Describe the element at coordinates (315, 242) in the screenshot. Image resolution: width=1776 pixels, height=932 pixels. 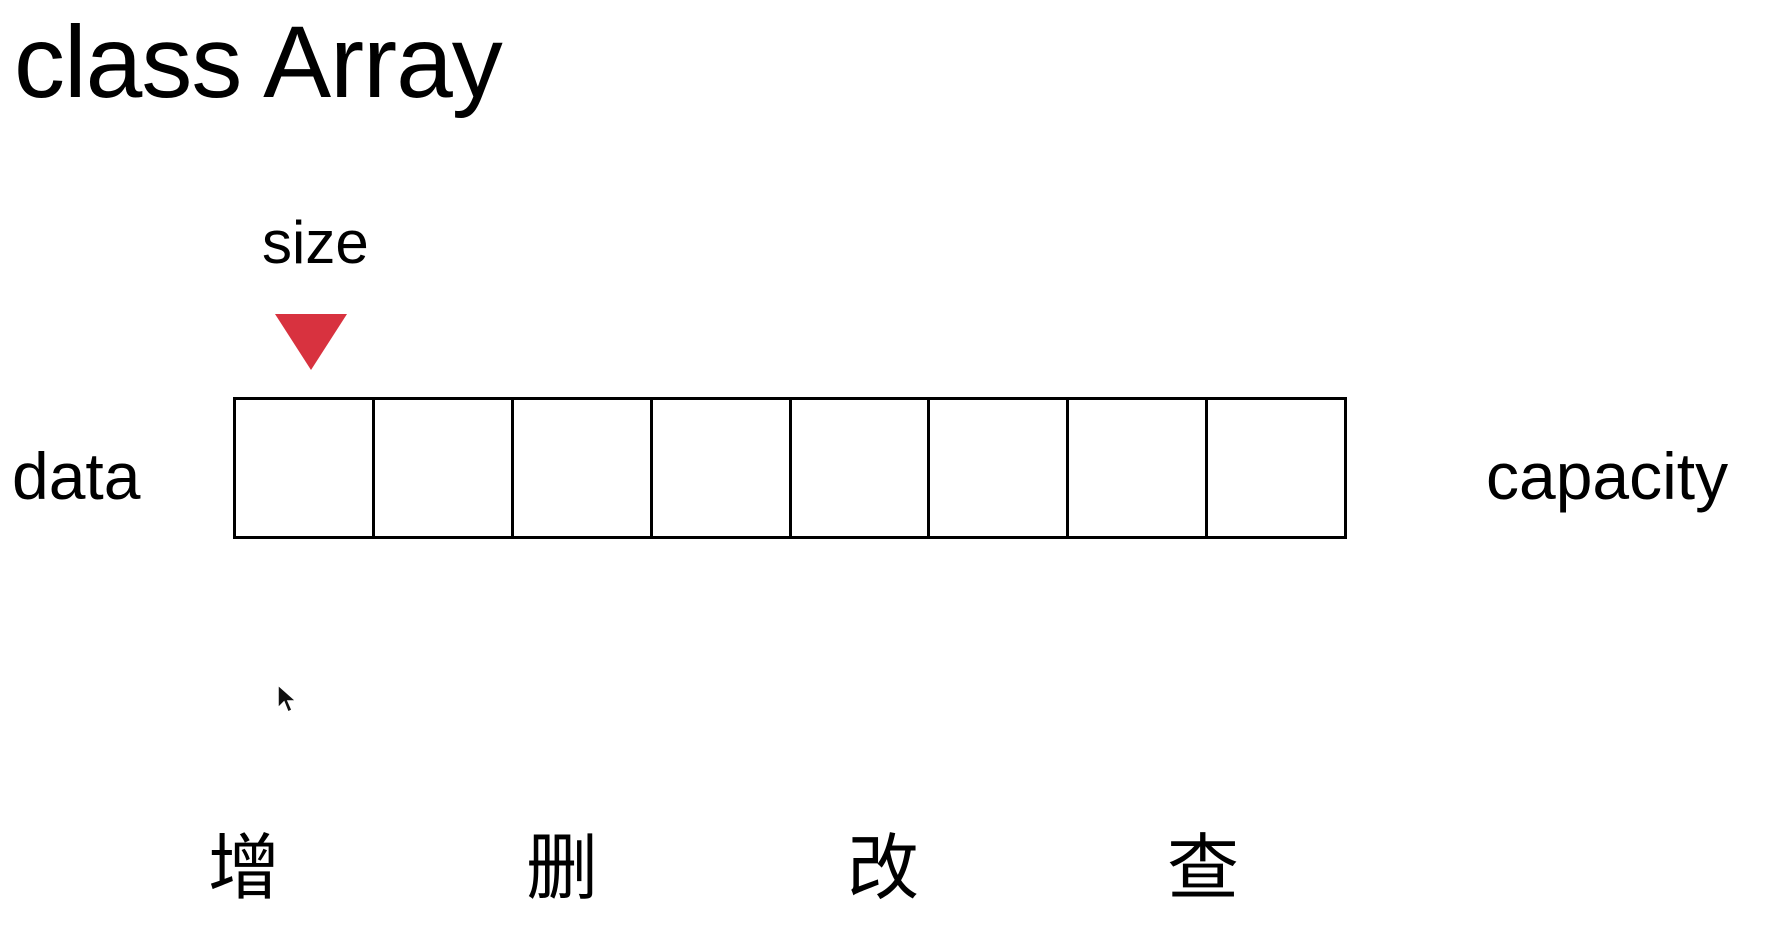
I see `size-pointer-label: size` at that location.